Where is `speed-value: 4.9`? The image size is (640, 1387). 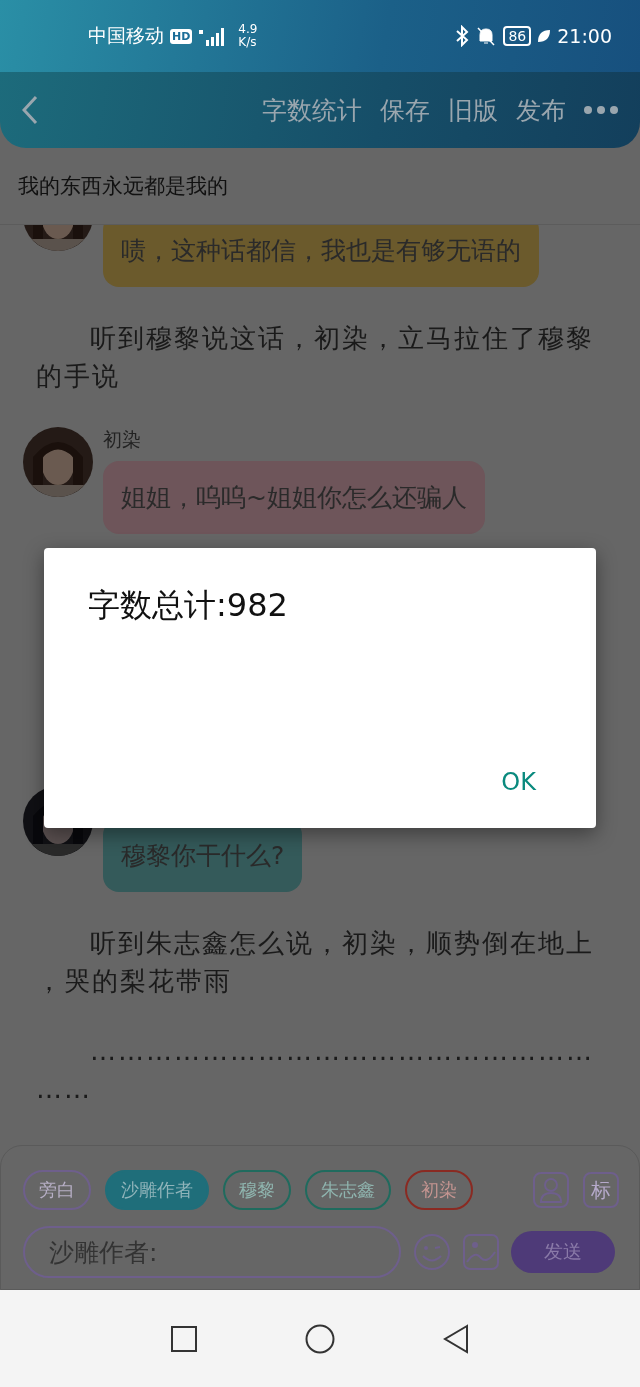 speed-value: 4.9 is located at coordinates (248, 29).